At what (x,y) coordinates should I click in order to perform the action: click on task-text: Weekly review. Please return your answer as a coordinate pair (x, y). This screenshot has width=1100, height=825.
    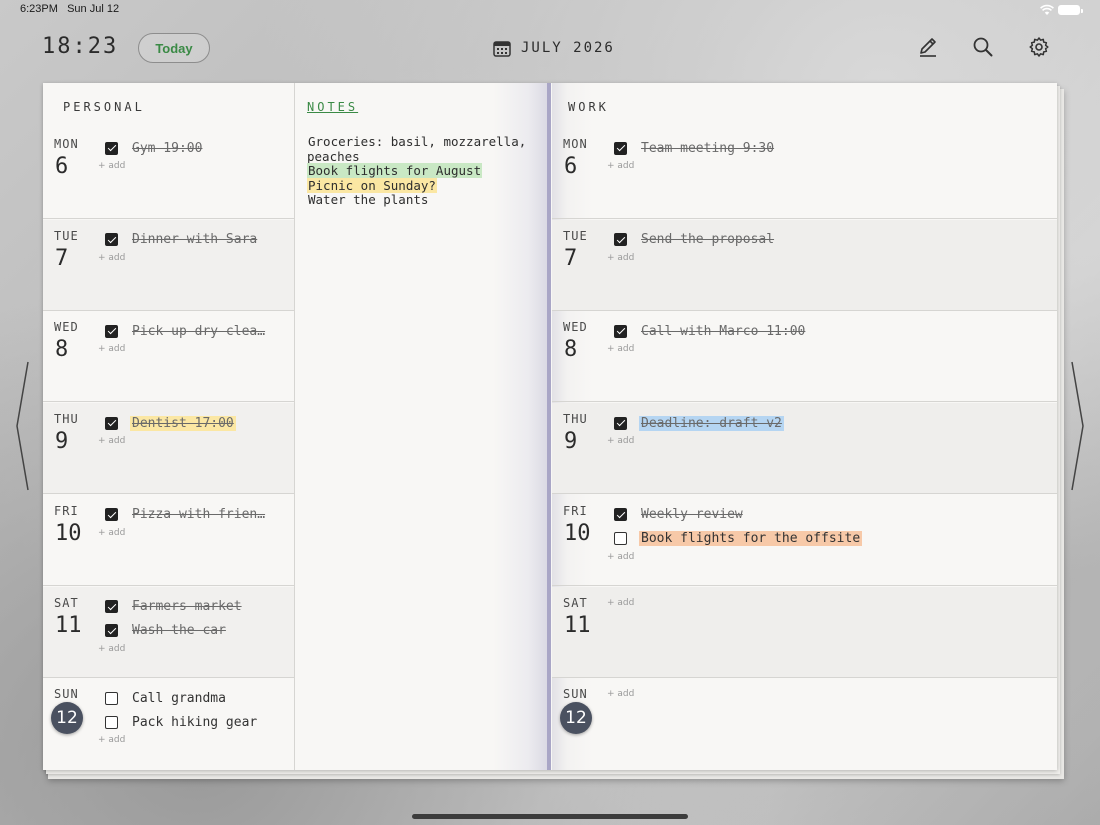
    Looking at the image, I should click on (692, 514).